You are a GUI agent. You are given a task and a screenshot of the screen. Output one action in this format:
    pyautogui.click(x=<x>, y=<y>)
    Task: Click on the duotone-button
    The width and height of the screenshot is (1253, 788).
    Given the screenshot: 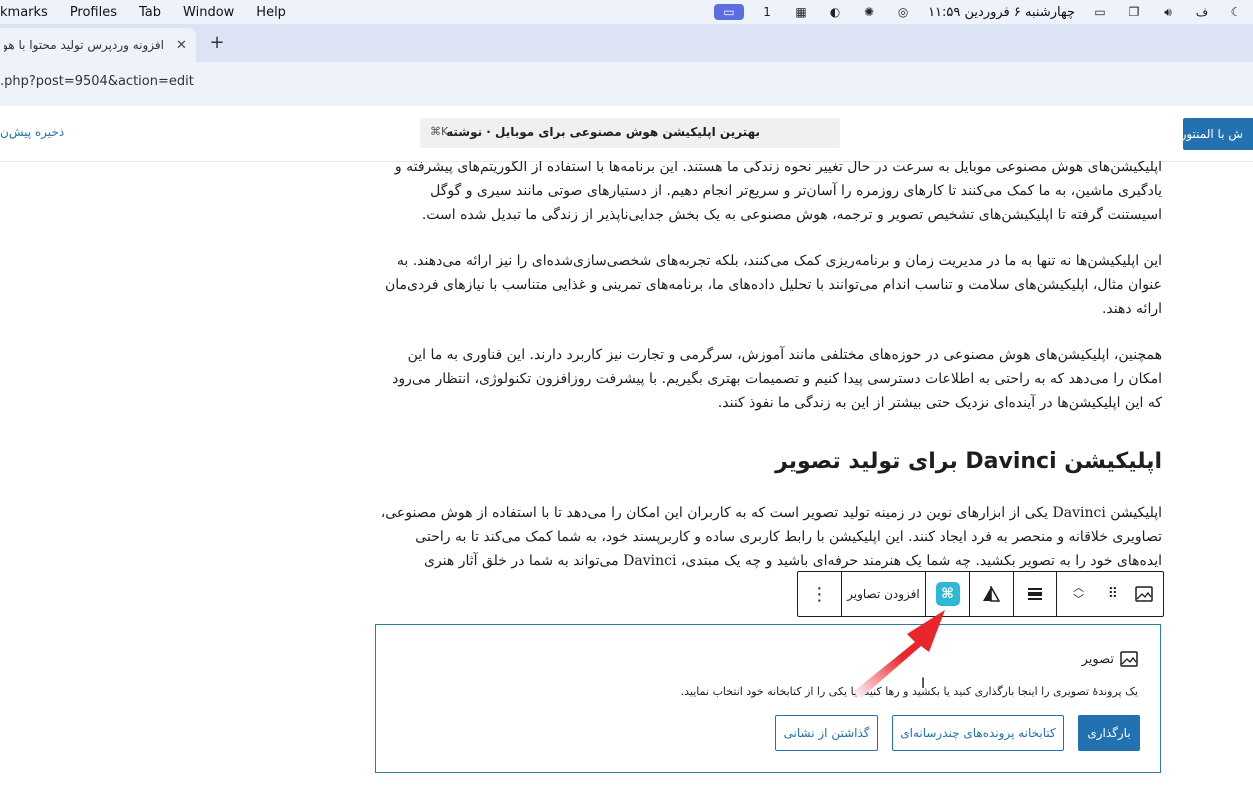 What is the action you would take?
    pyautogui.click(x=992, y=594)
    